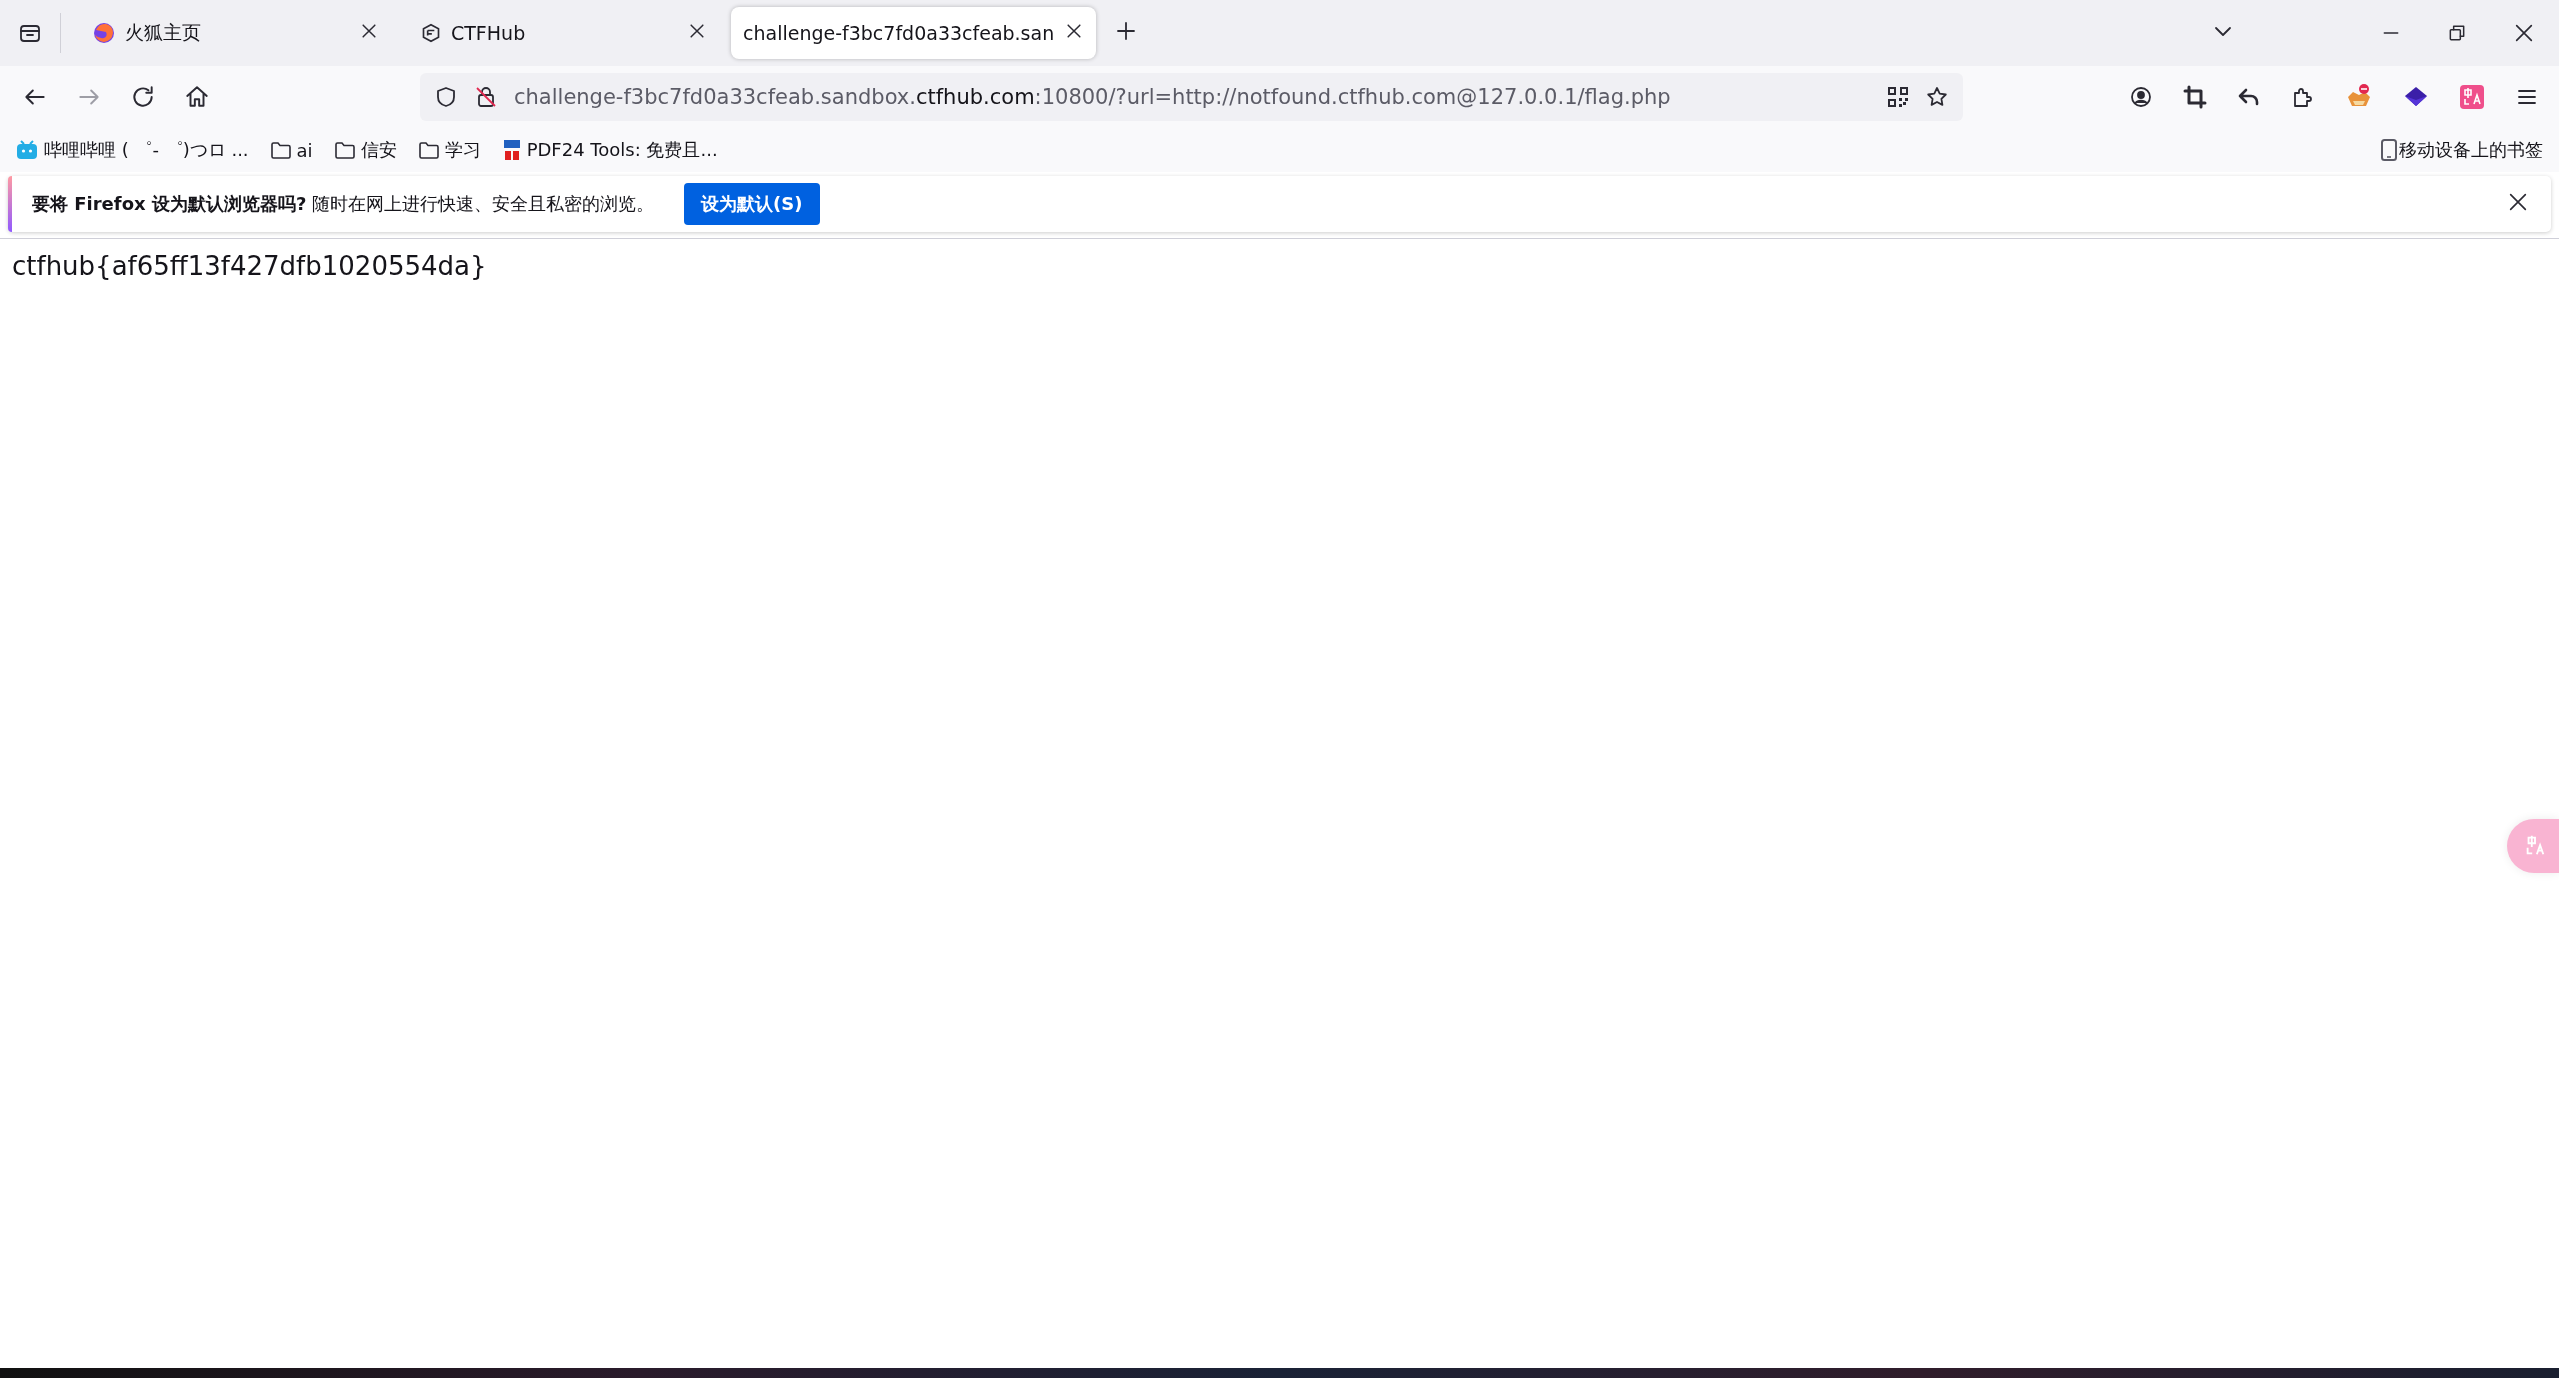  I want to click on close-notification-icon, so click(2518, 202).